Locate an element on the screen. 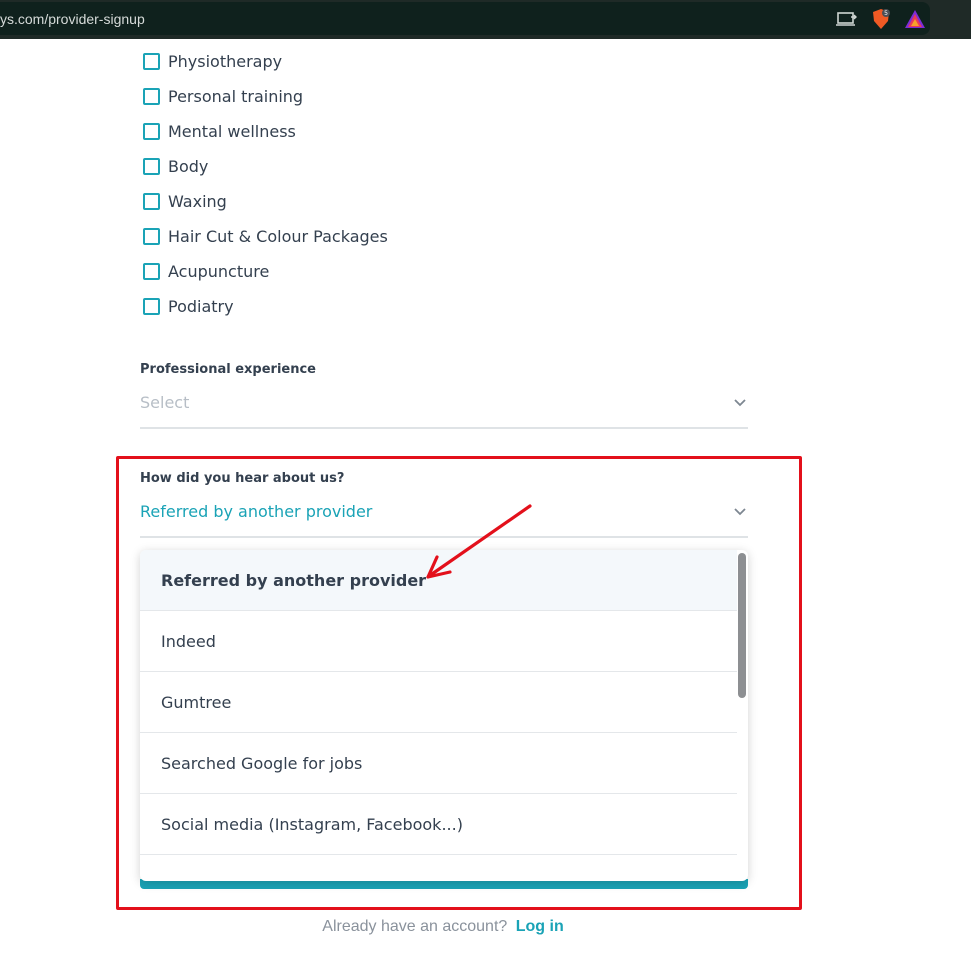 This screenshot has height=976, width=971. checkbox-label: Podiatry is located at coordinates (201, 306).